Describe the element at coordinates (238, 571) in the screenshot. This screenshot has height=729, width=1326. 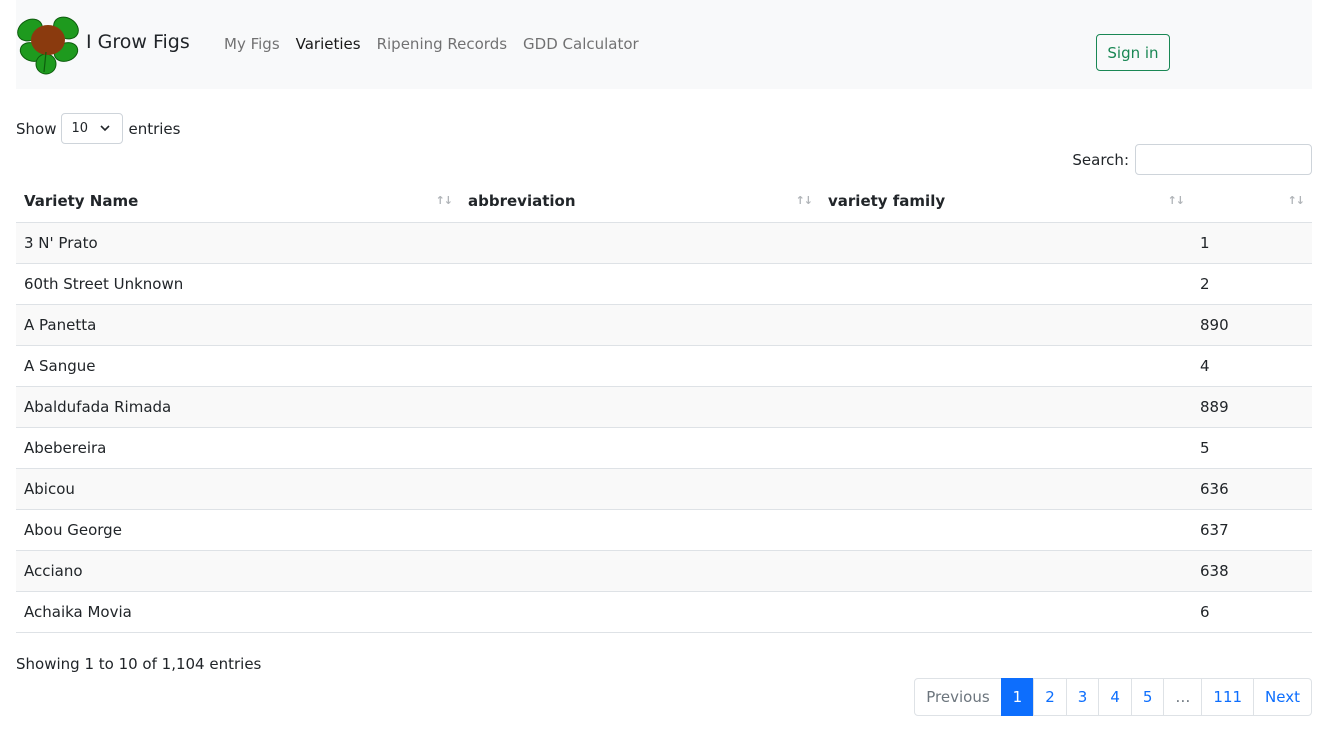
I see `variety-name-cell: Acciano` at that location.